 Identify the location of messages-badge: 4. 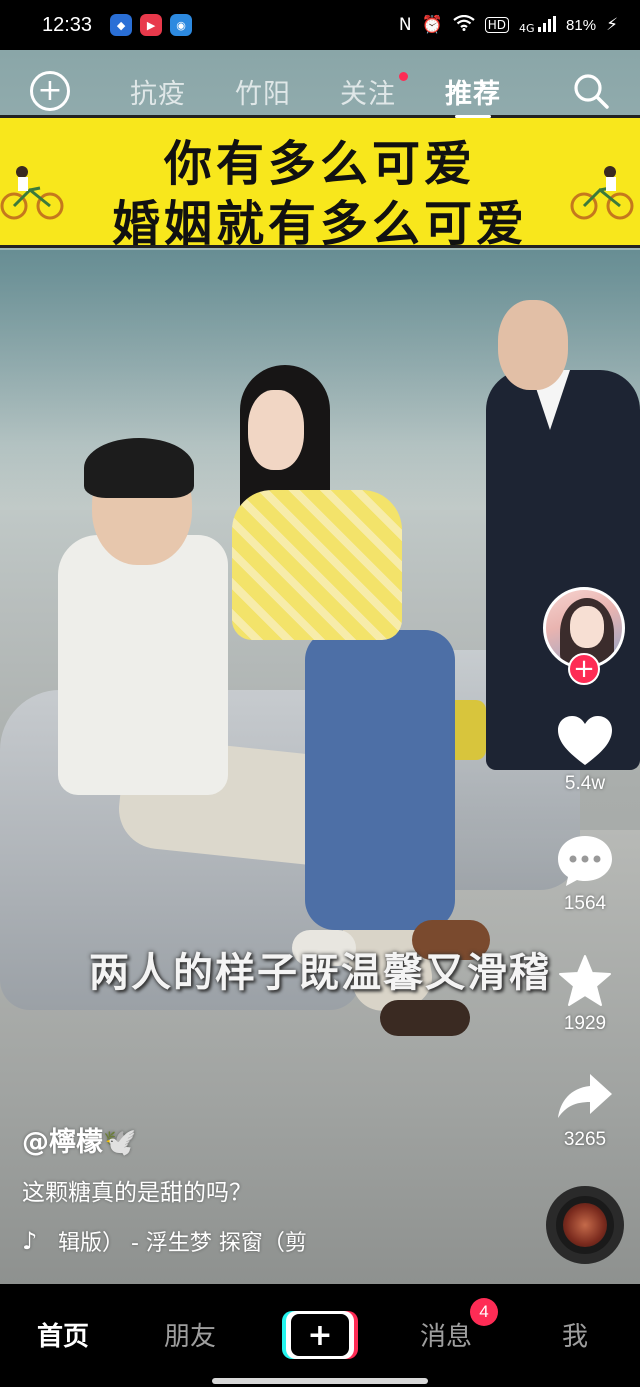
(484, 1312).